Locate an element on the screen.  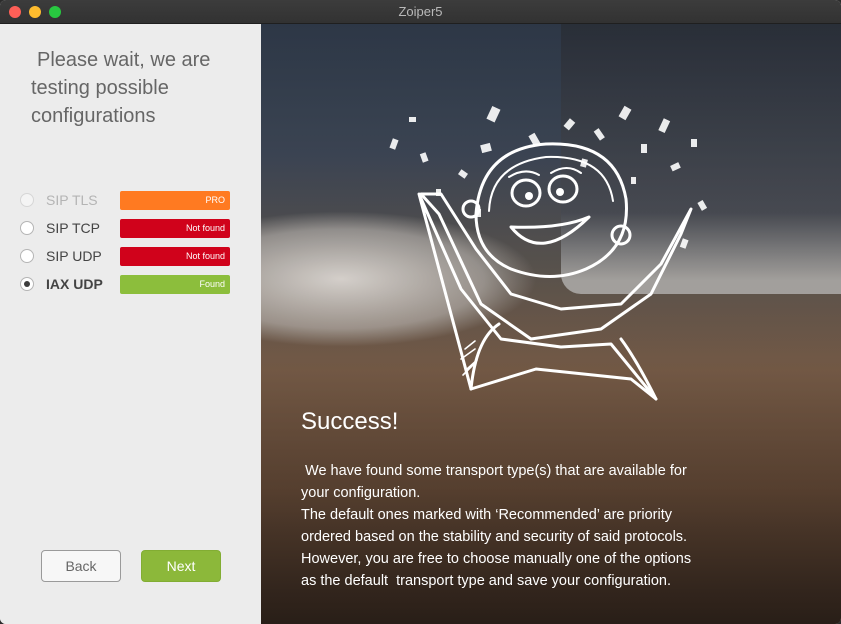
heading-line: testing possible is located at coordinates (100, 88).